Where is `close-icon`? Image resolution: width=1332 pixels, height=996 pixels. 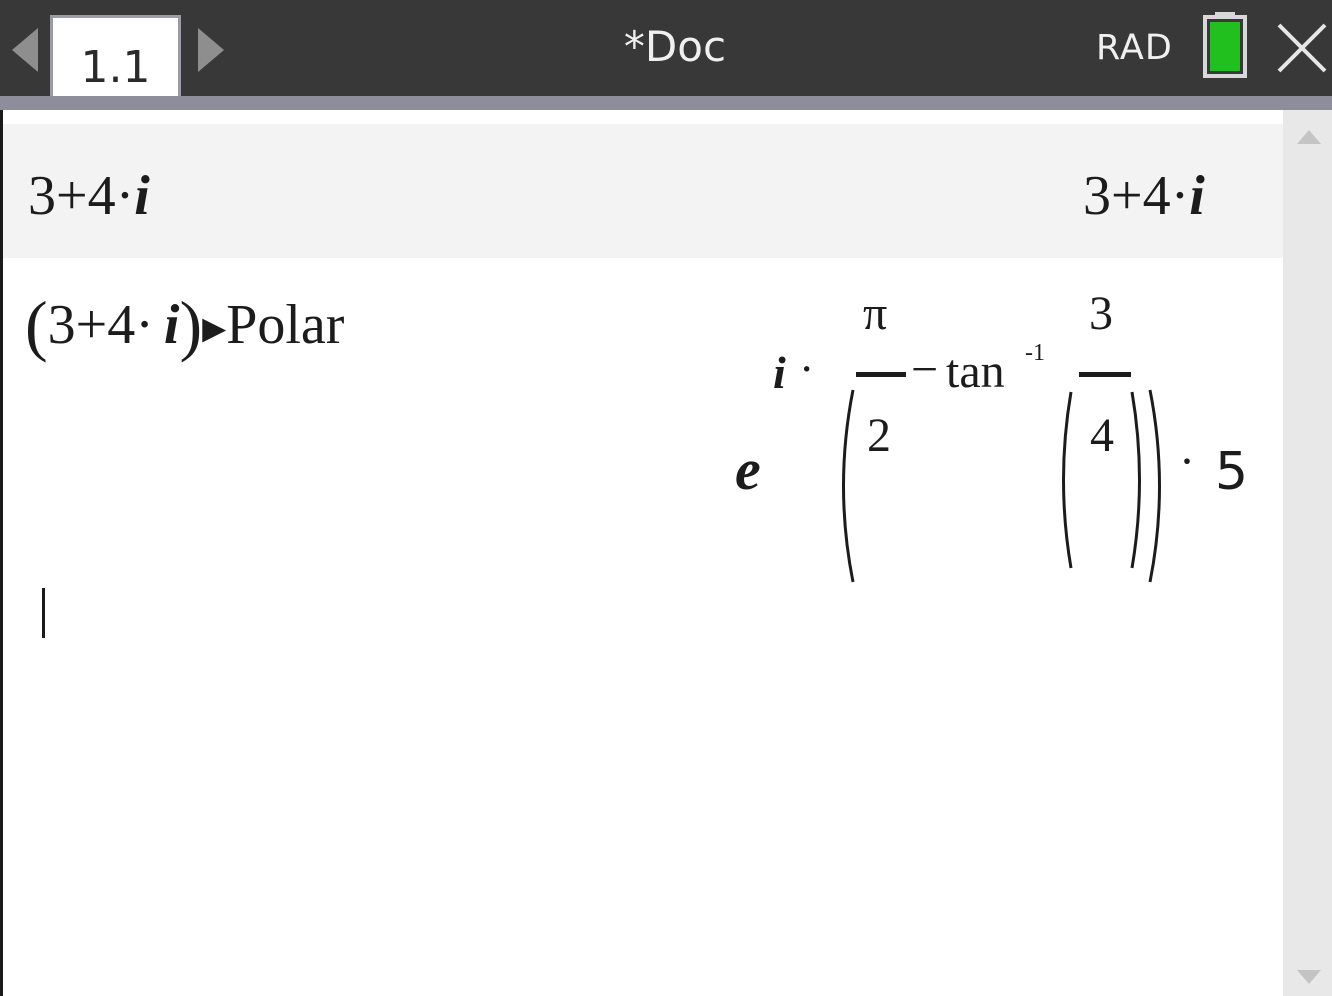
close-icon is located at coordinates (1302, 48).